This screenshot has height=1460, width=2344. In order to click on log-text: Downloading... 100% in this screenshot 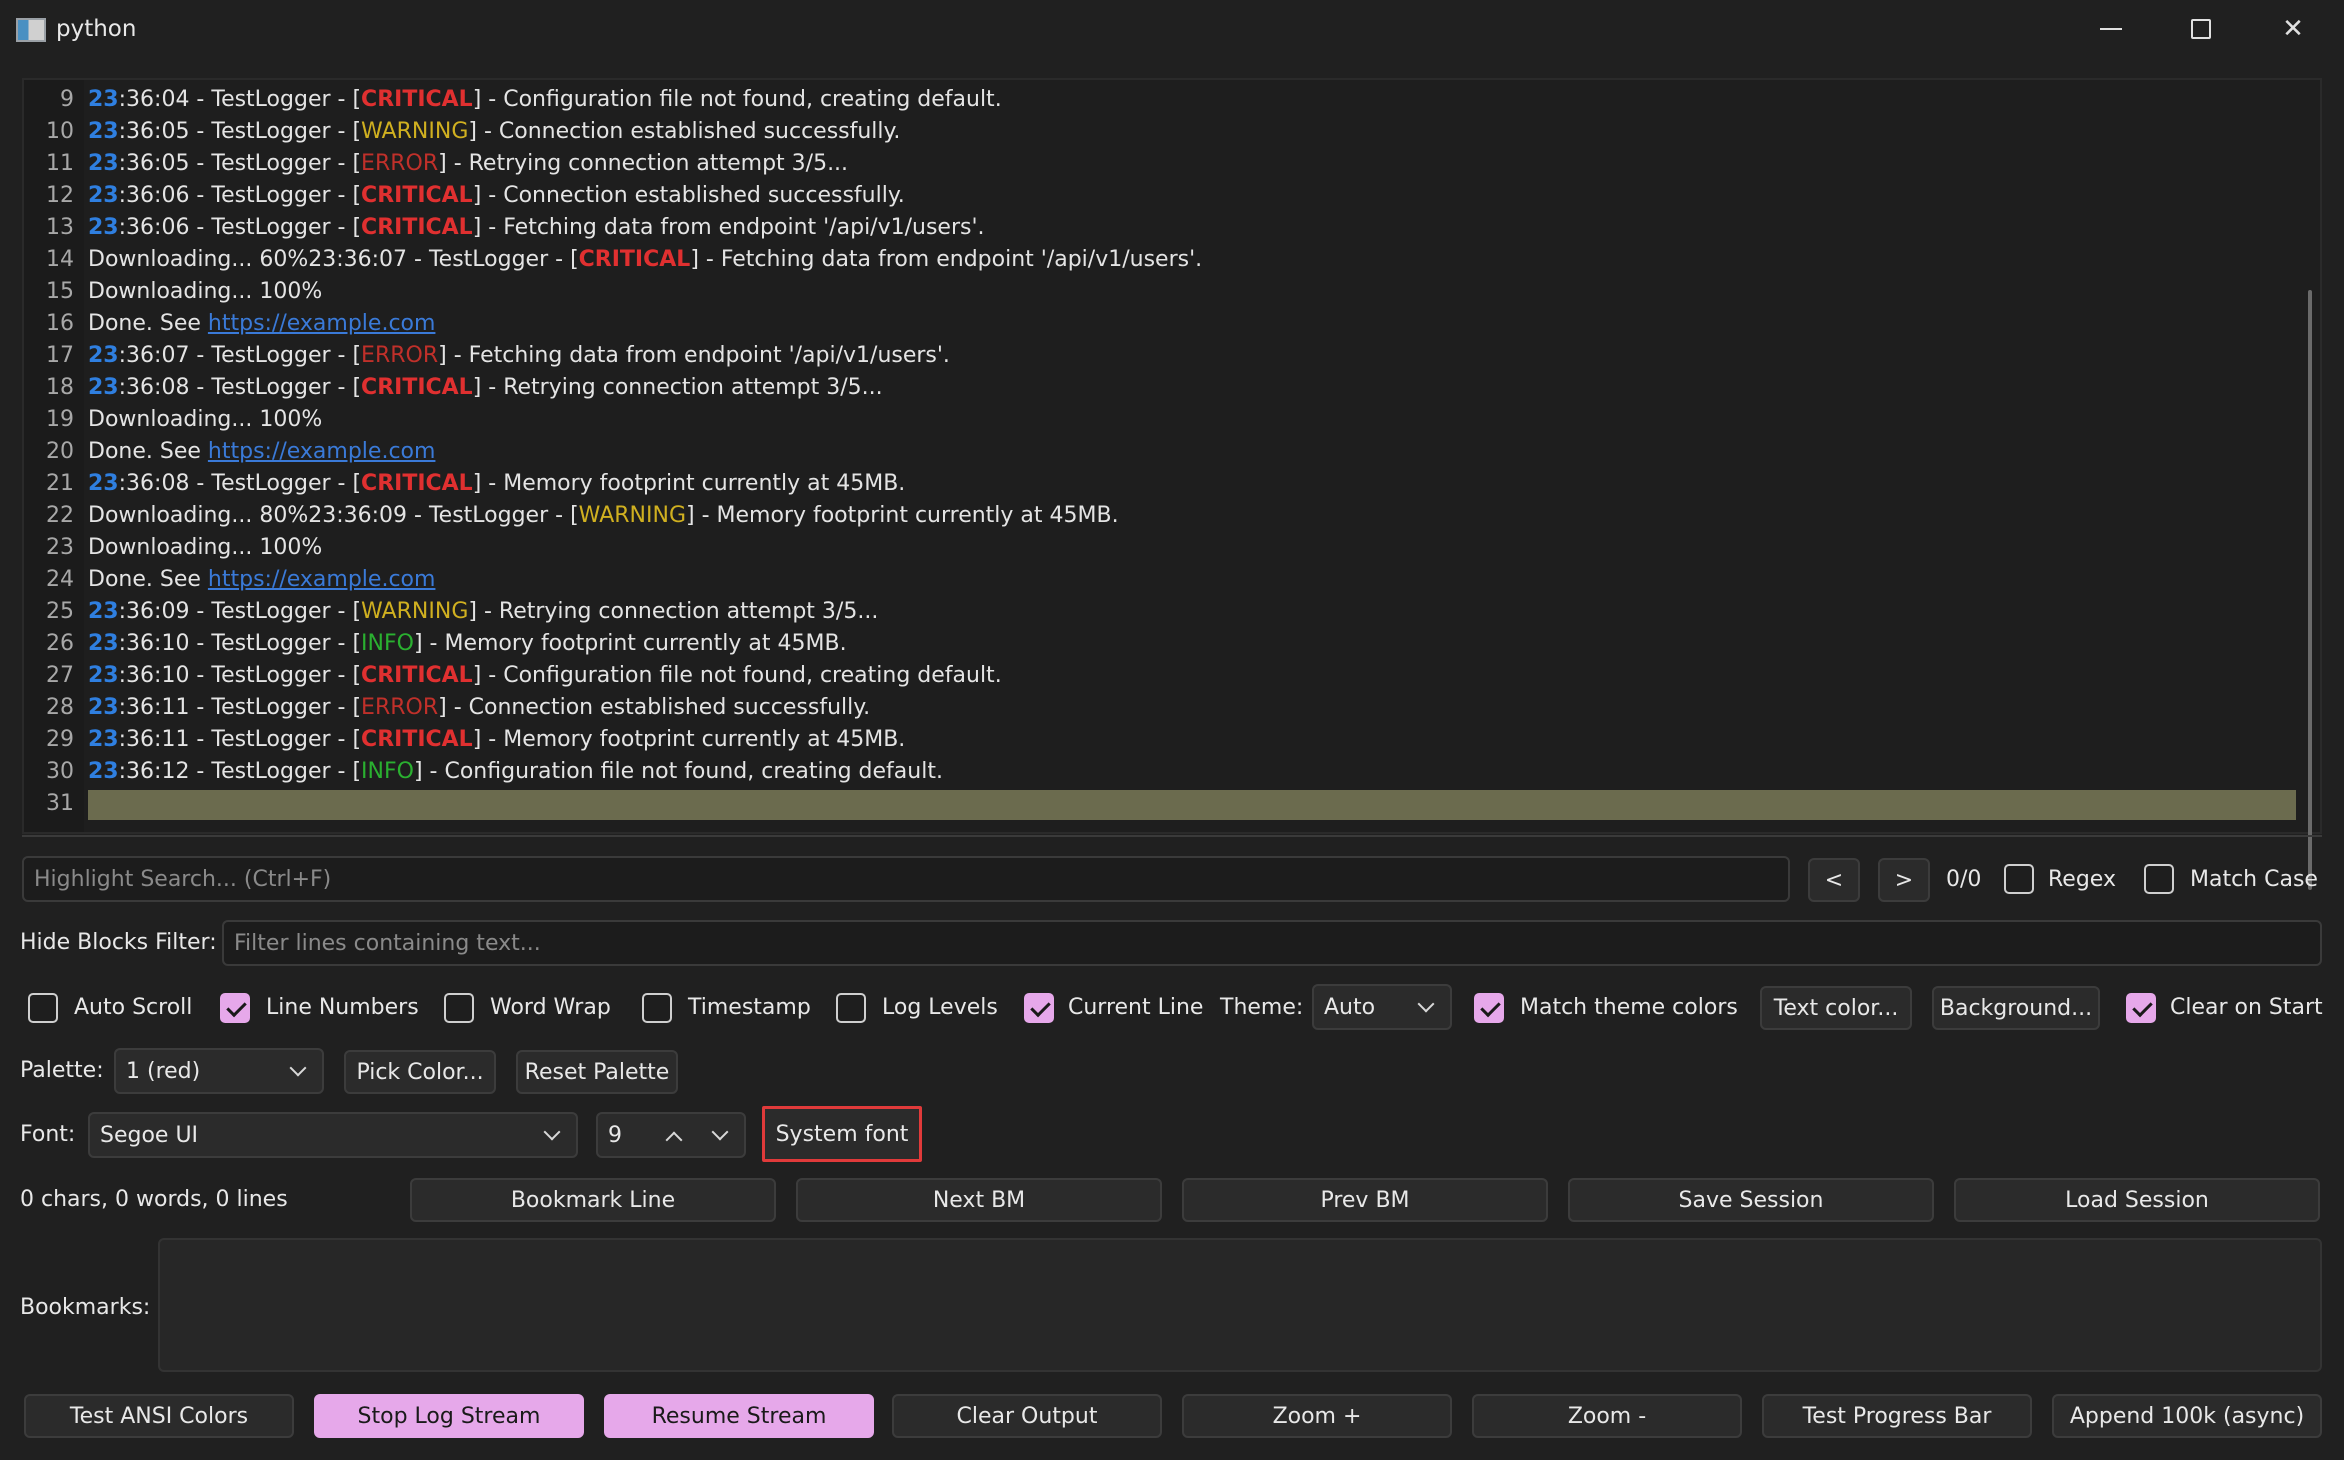, I will do `click(205, 547)`.